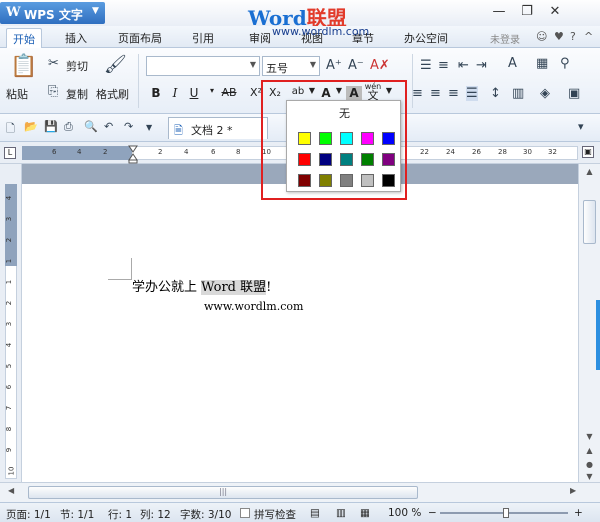  What do you see at coordinates (53, 91) in the screenshot?
I see `copy-icon: ⎘` at bounding box center [53, 91].